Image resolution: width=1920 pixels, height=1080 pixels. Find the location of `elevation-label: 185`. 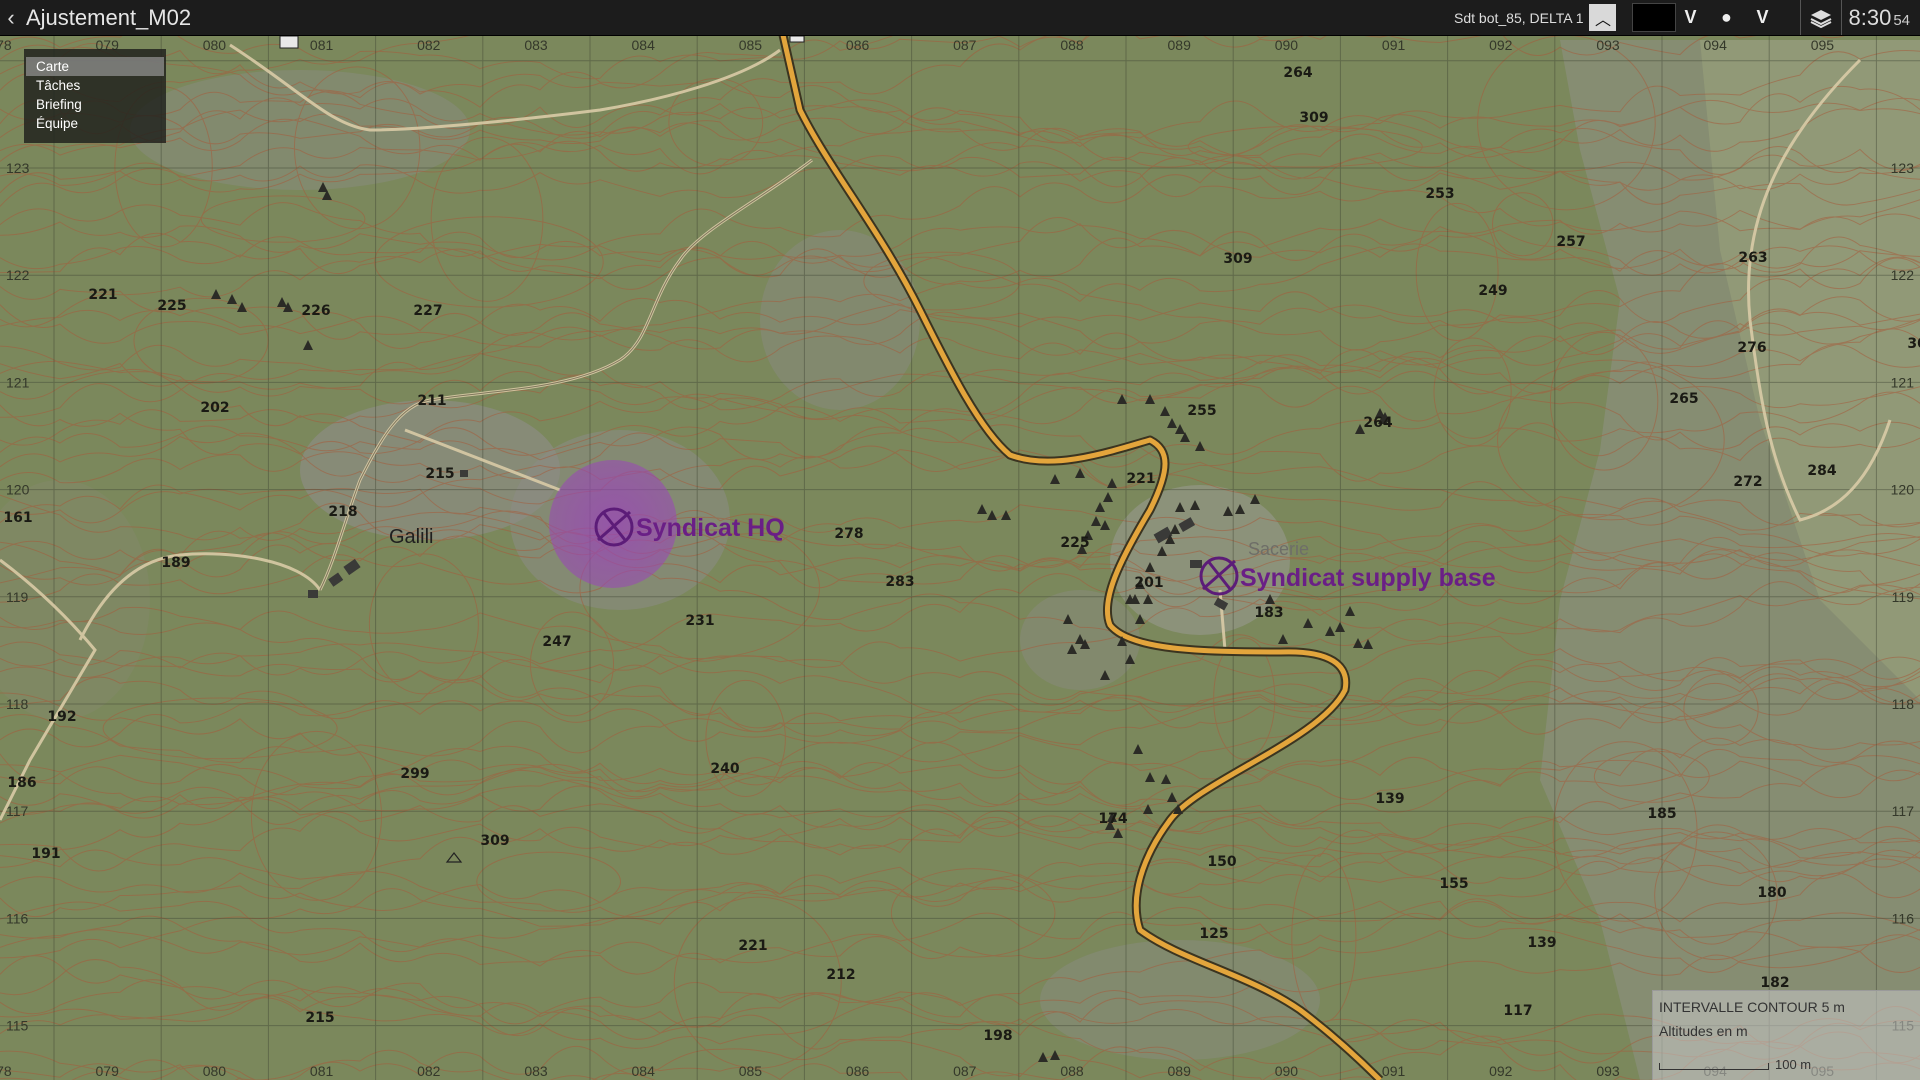

elevation-label: 185 is located at coordinates (1661, 814).